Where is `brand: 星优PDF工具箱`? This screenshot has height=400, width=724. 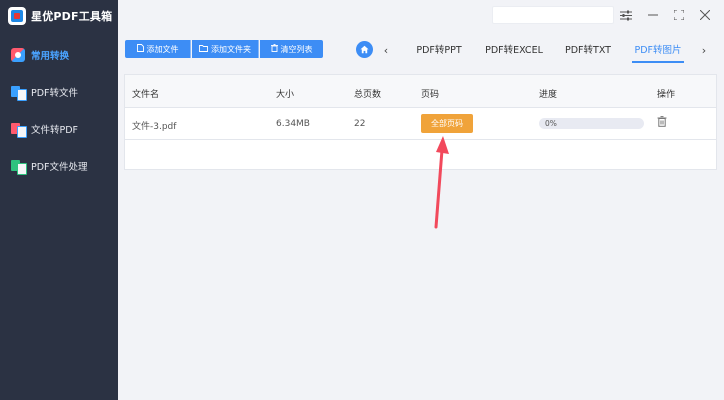
brand: 星优PDF工具箱 is located at coordinates (60, 16).